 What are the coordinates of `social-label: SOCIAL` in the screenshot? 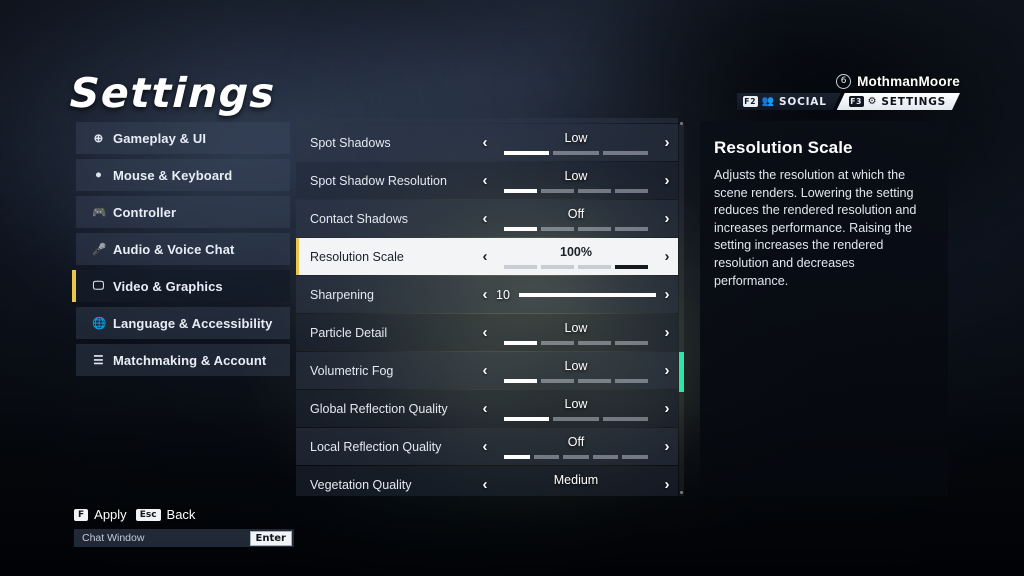 It's located at (802, 101).